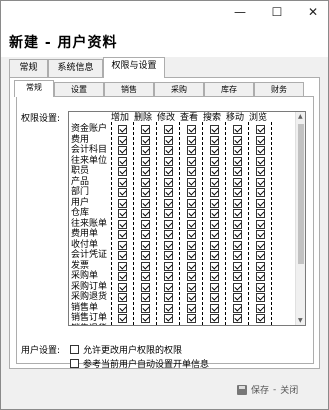 This screenshot has width=329, height=410. I want to click on inner-tab-finance: 财务, so click(279, 89).